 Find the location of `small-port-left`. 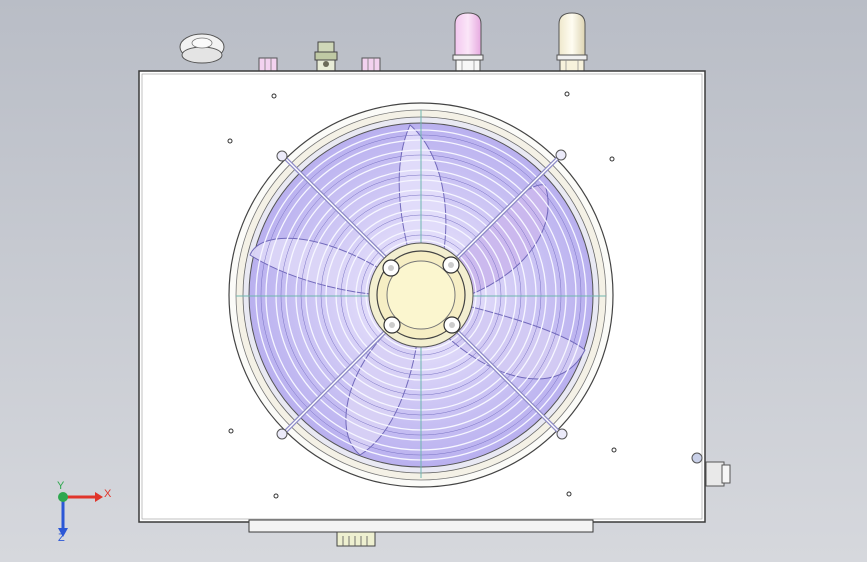

small-port-left is located at coordinates (268, 64).